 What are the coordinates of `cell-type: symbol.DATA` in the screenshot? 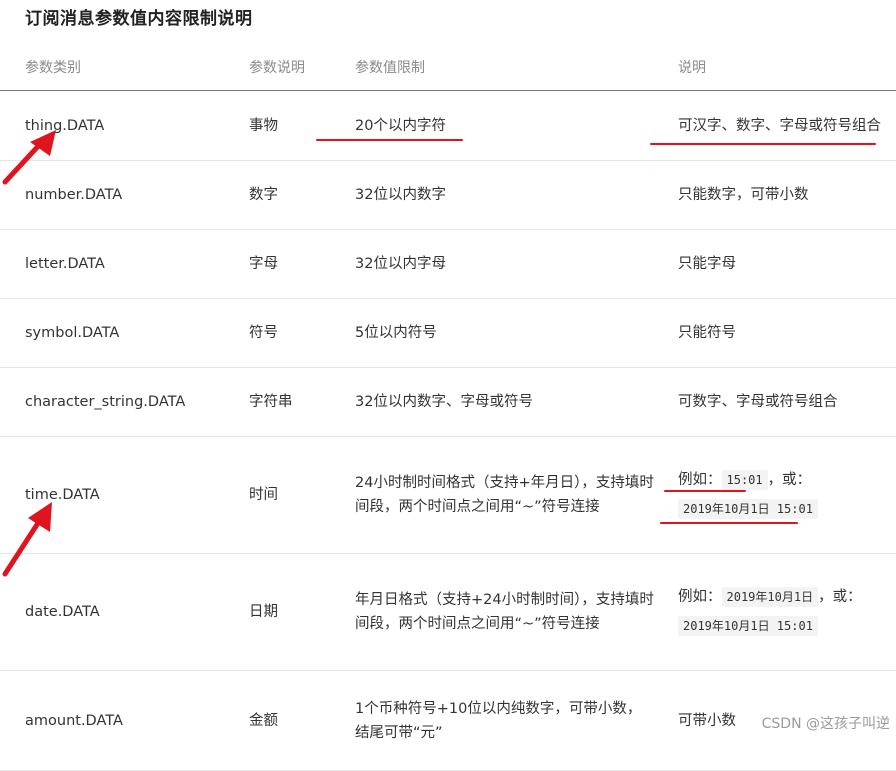 It's located at (114, 333).